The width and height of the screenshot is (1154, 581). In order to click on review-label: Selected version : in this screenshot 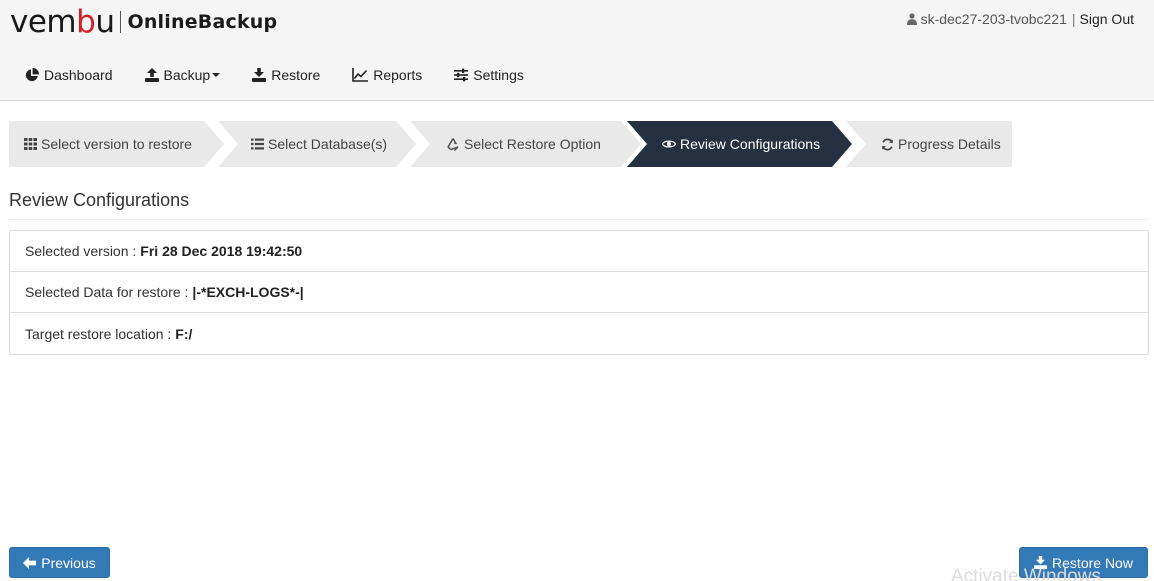, I will do `click(81, 251)`.